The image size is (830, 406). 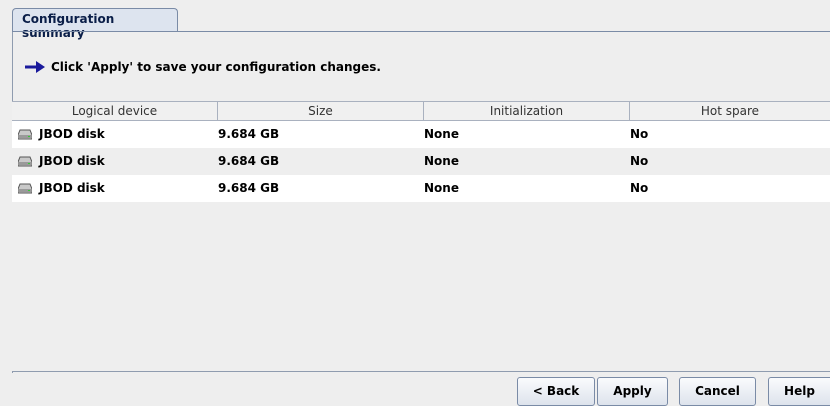 I want to click on column-header-size: Size, so click(x=321, y=111).